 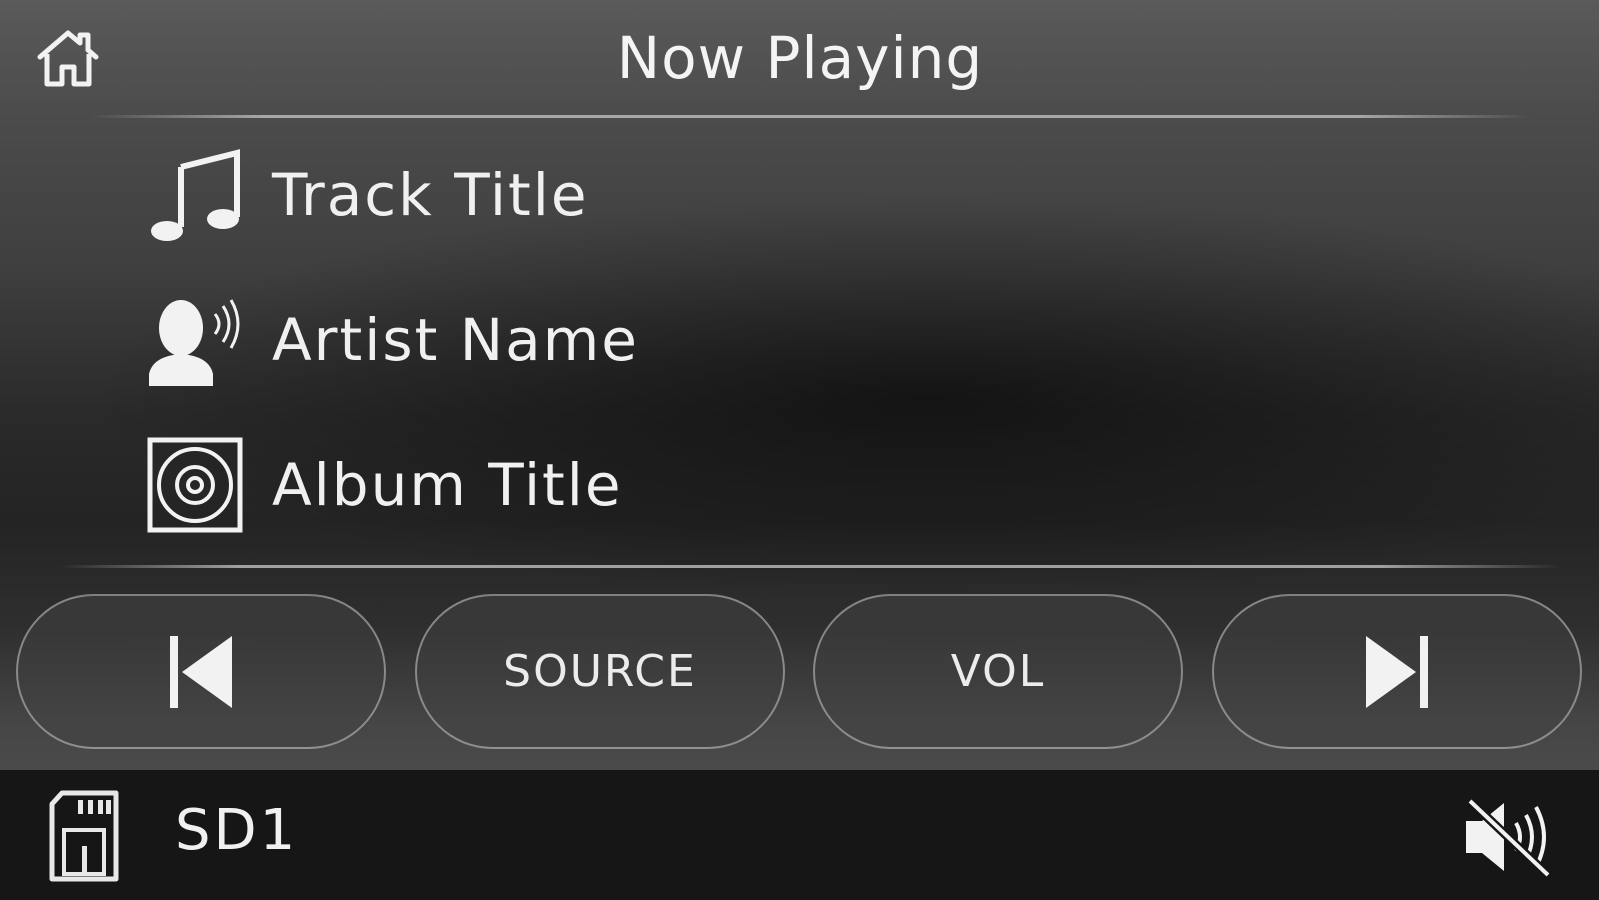 I want to click on home-button, so click(x=68, y=58).